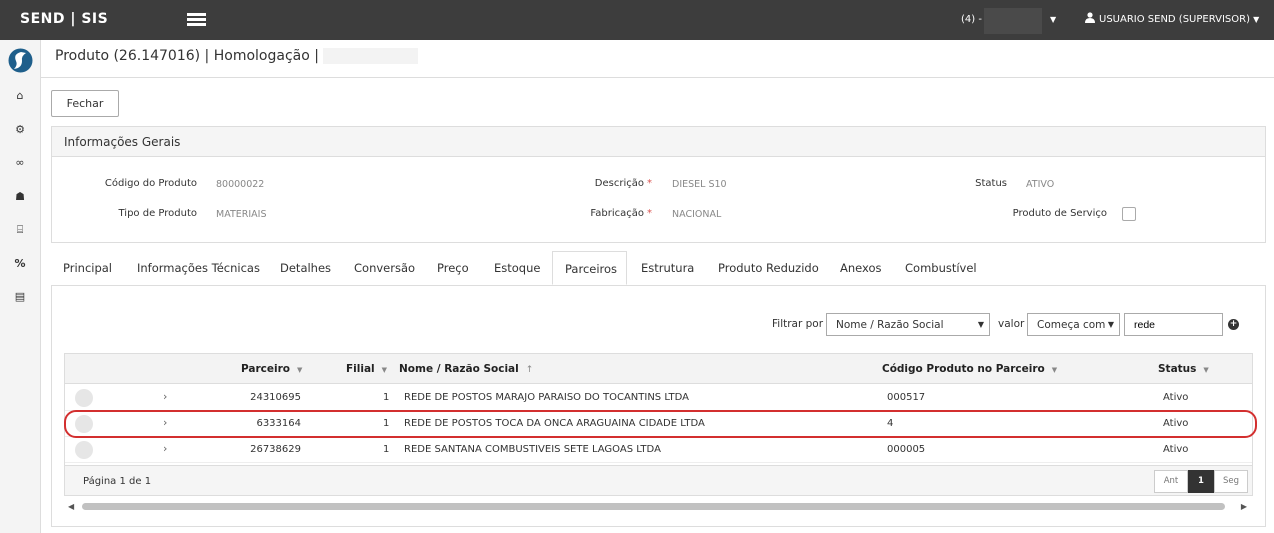 Image resolution: width=1274 pixels, height=533 pixels. Describe the element at coordinates (158, 213) in the screenshot. I see `tipo-label: Tipo de Produto` at that location.